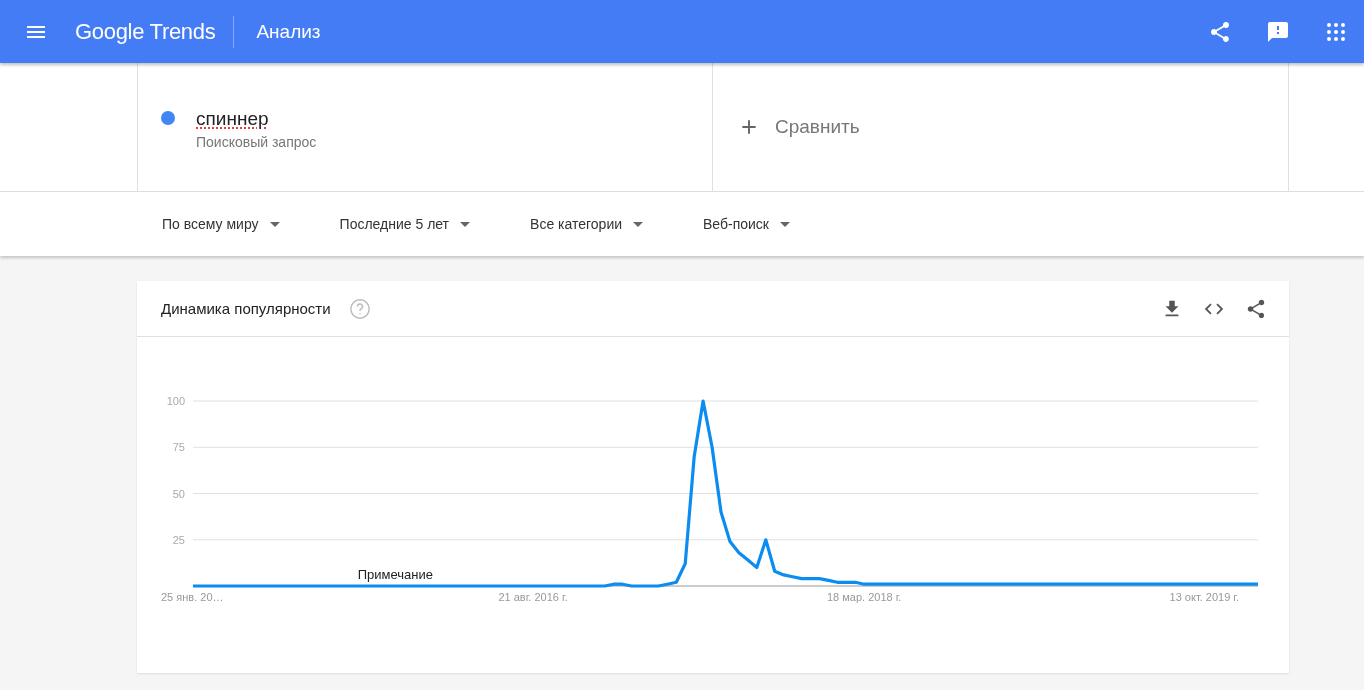 The image size is (1364, 690). Describe the element at coordinates (175, 401) in the screenshot. I see `y-axis-label: 100` at that location.